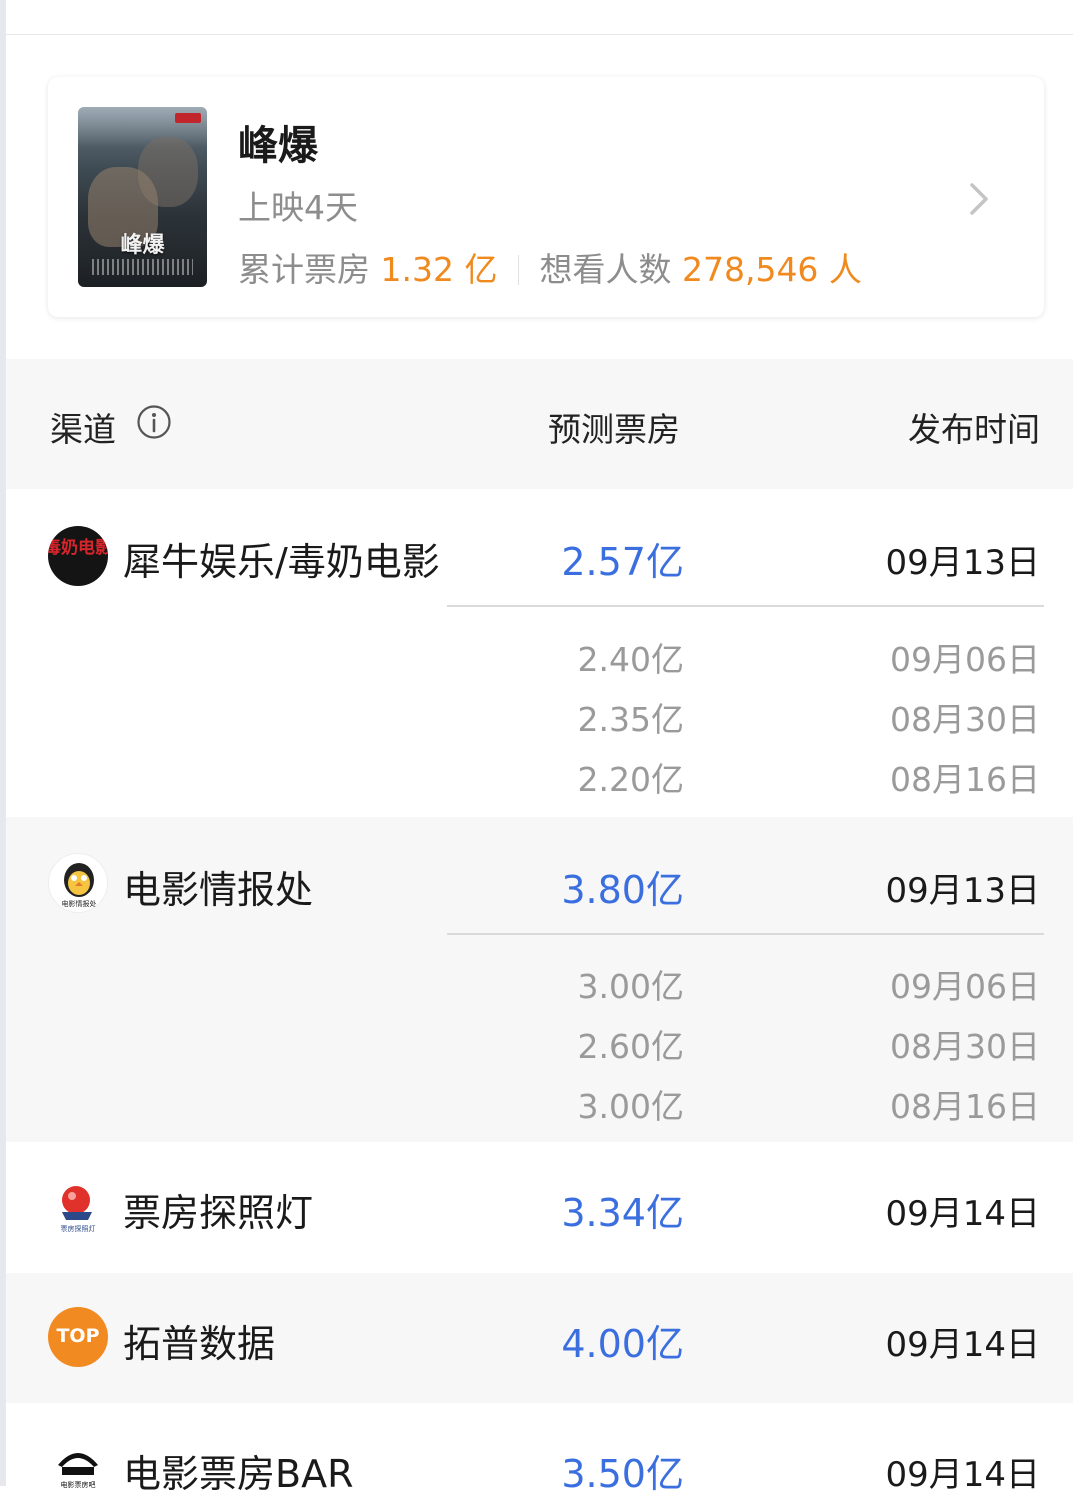  What do you see at coordinates (622, 1344) in the screenshot?
I see `predicted-box-office: 4.00亿` at bounding box center [622, 1344].